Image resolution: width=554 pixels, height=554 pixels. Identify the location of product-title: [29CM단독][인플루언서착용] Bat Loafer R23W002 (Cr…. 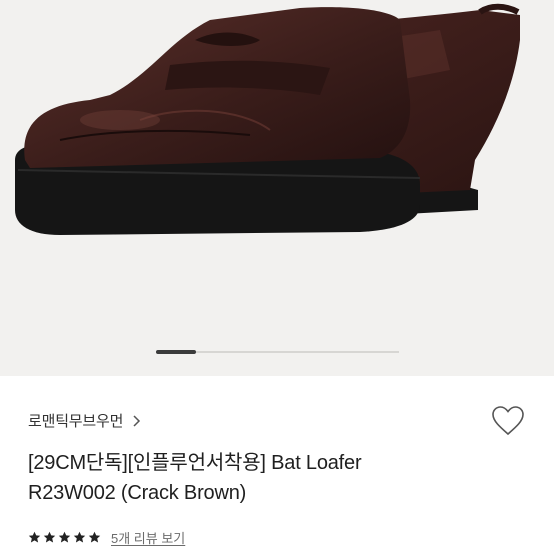
(238, 478).